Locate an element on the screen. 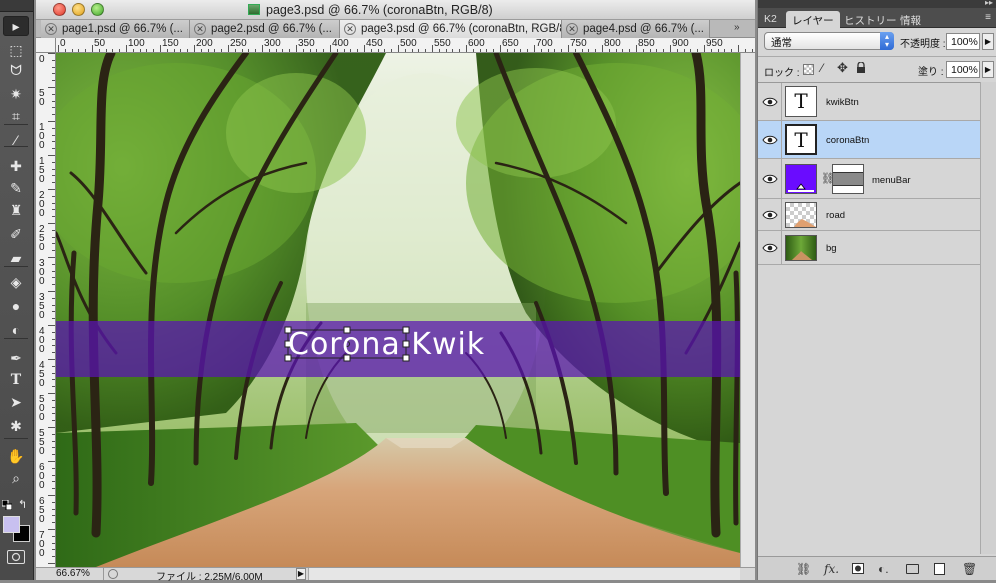 The width and height of the screenshot is (996, 583). tabs-overflow-icon: » is located at coordinates (737, 27).